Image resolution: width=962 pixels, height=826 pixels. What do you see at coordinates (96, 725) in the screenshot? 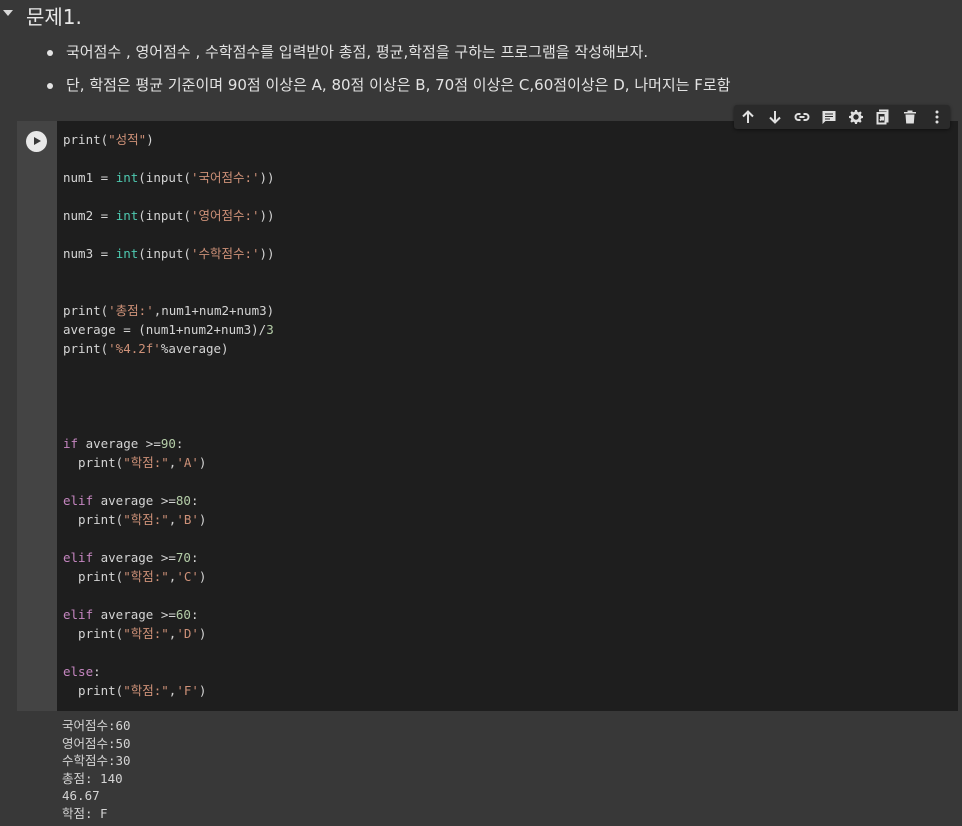
I see `output-line: 국어점수:60` at bounding box center [96, 725].